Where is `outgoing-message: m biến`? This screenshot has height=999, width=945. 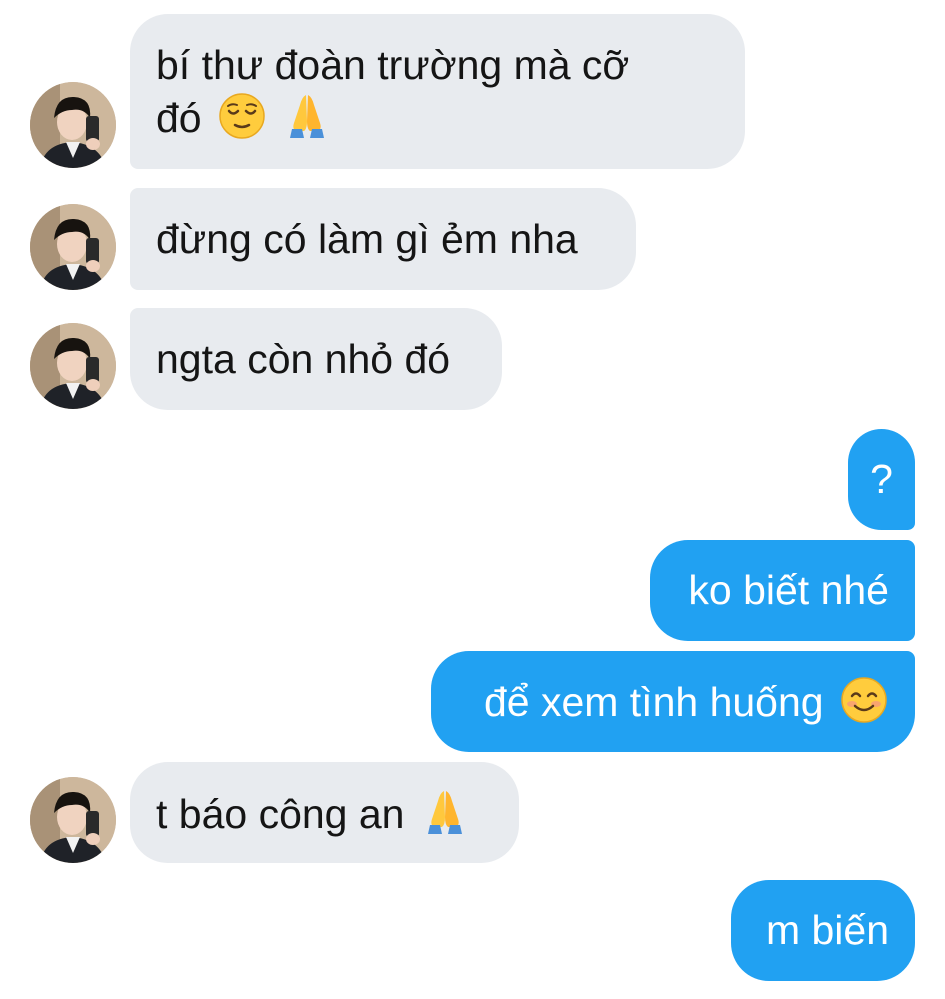 outgoing-message: m biến is located at coordinates (823, 930).